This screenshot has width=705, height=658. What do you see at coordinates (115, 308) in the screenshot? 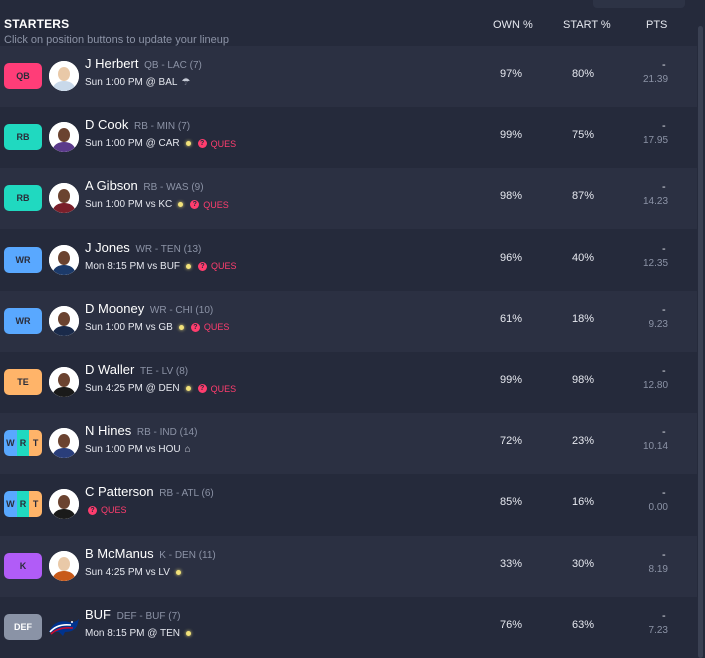
I see `player-name-text: D Mooney` at bounding box center [115, 308].